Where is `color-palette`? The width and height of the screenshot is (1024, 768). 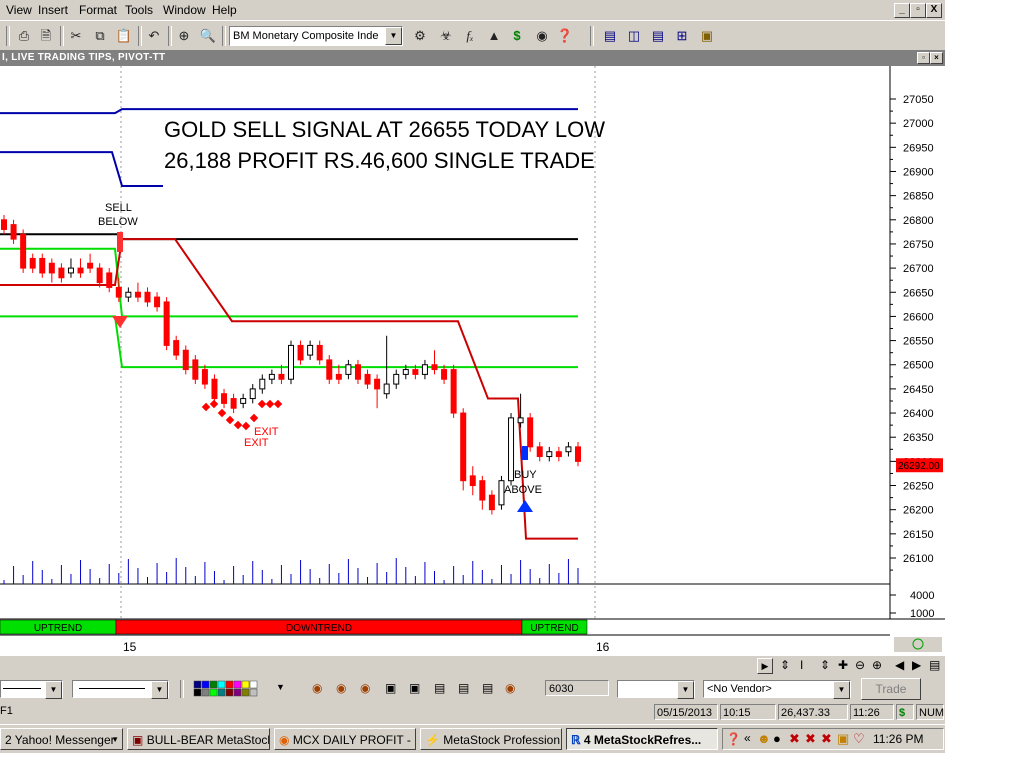 color-palette is located at coordinates (231, 689).